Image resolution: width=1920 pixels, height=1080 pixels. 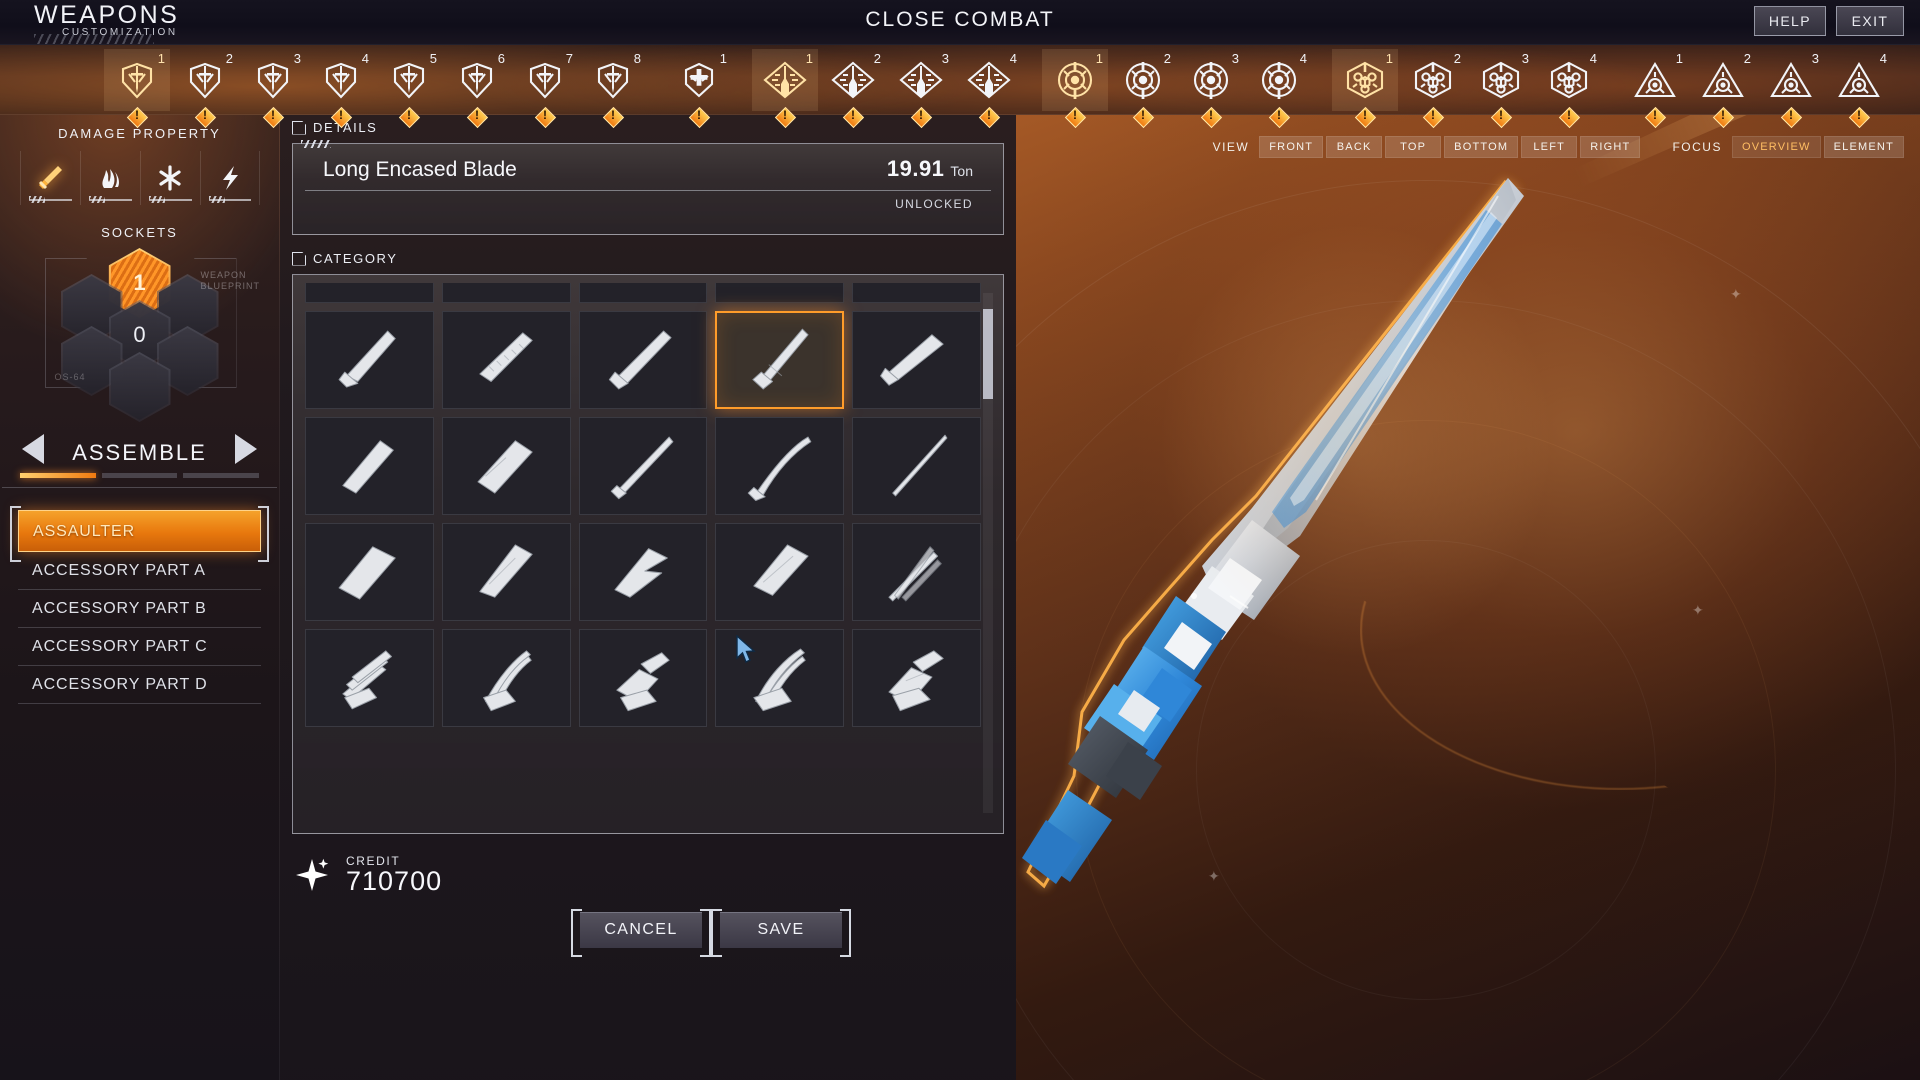 I want to click on category-item-saw-blade, so click(x=506, y=360).